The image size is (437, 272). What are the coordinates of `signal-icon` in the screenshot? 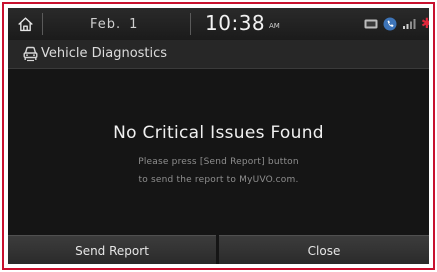 It's located at (409, 24).